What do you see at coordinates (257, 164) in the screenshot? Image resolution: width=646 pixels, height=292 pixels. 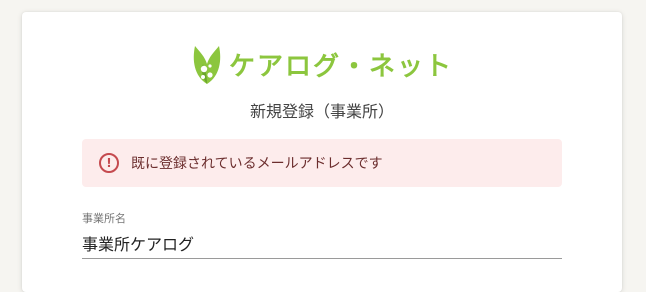 I see `error-message: 既に登録されているメールアドレスです` at bounding box center [257, 164].